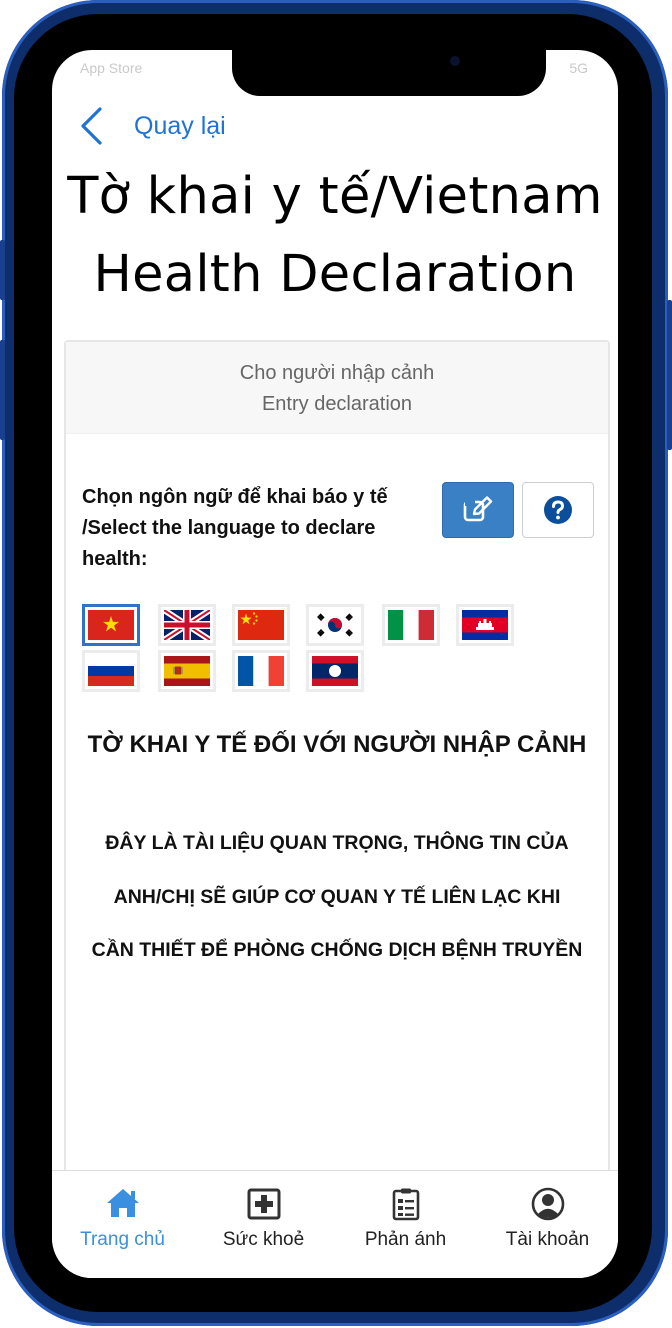 The width and height of the screenshot is (672, 1328). What do you see at coordinates (547, 1204) in the screenshot?
I see `account-icon` at bounding box center [547, 1204].